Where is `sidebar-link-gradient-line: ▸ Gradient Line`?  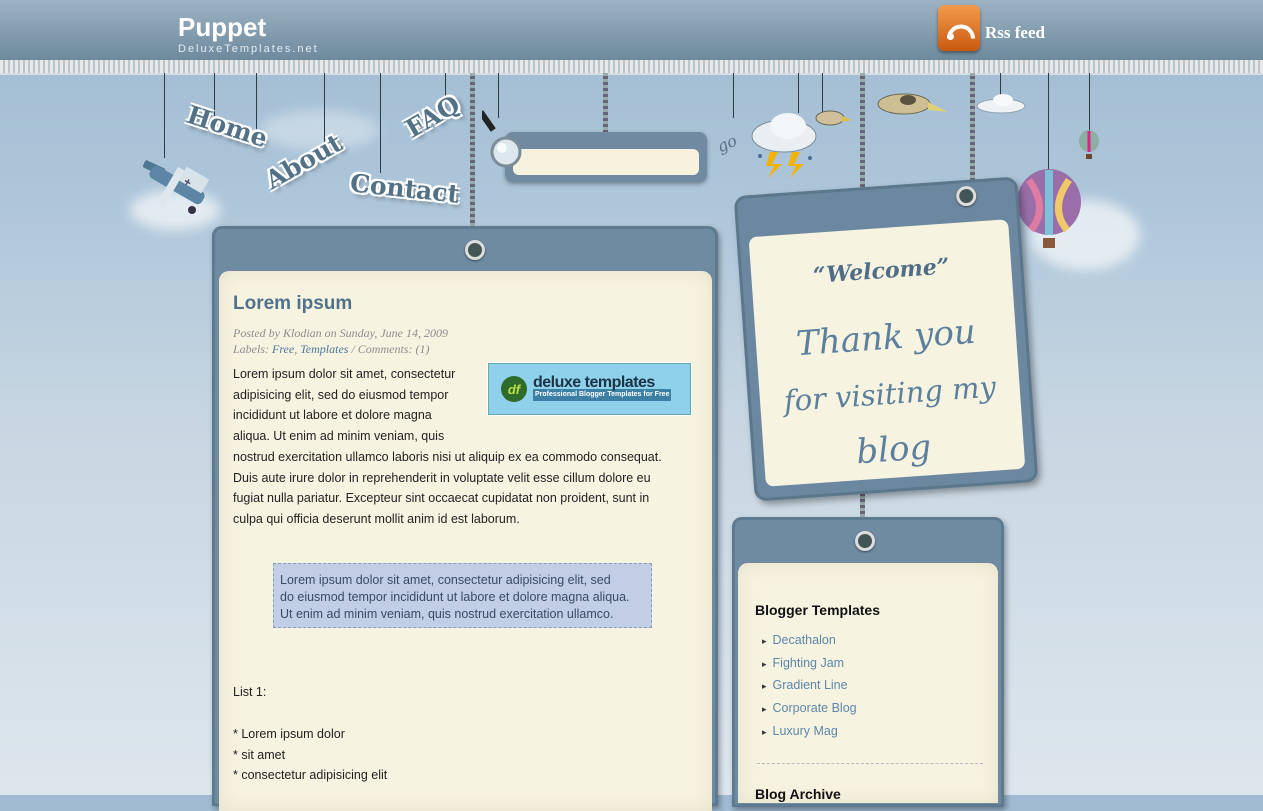 sidebar-link-gradient-line: ▸ Gradient Line is located at coordinates (805, 685).